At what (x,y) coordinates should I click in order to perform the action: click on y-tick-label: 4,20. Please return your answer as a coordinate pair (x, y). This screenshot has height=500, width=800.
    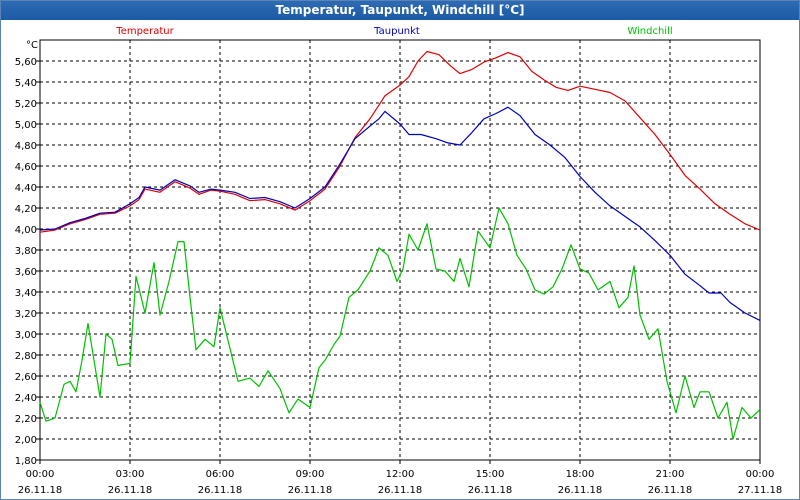
    Looking at the image, I should click on (26, 209).